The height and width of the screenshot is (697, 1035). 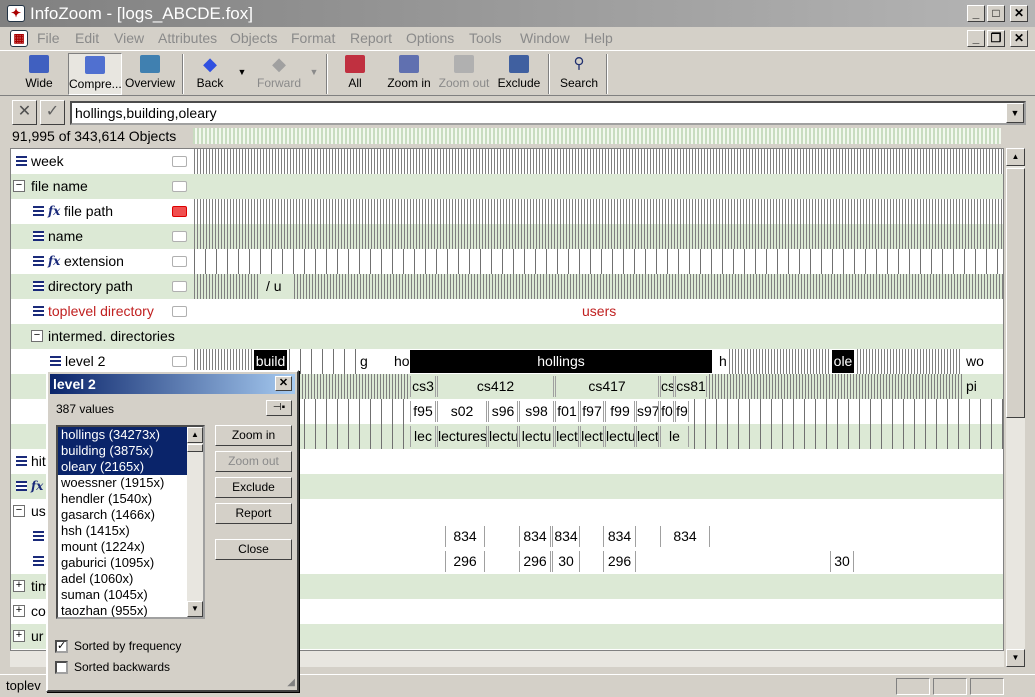 I want to click on dialog-report-button: Report, so click(x=253, y=513).